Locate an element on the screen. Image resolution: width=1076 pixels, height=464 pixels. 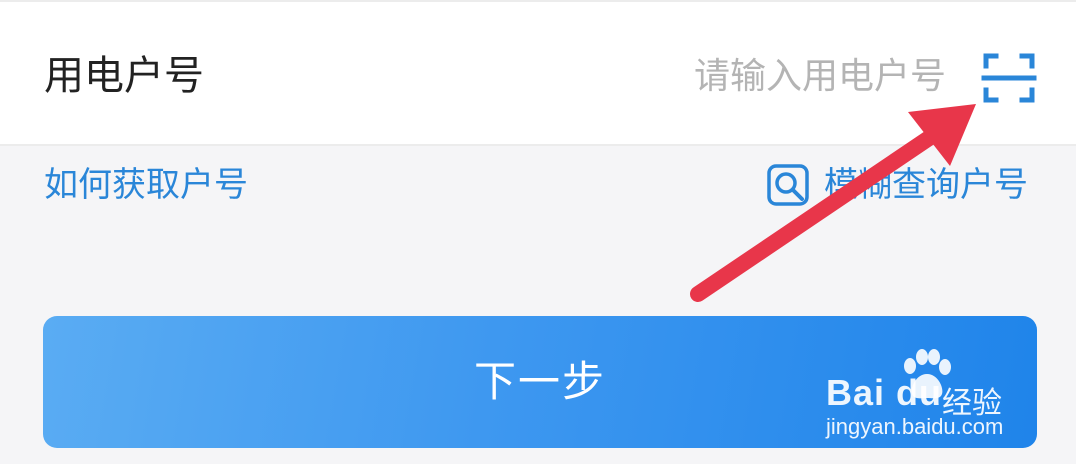
account-number-input is located at coordinates (736, 76).